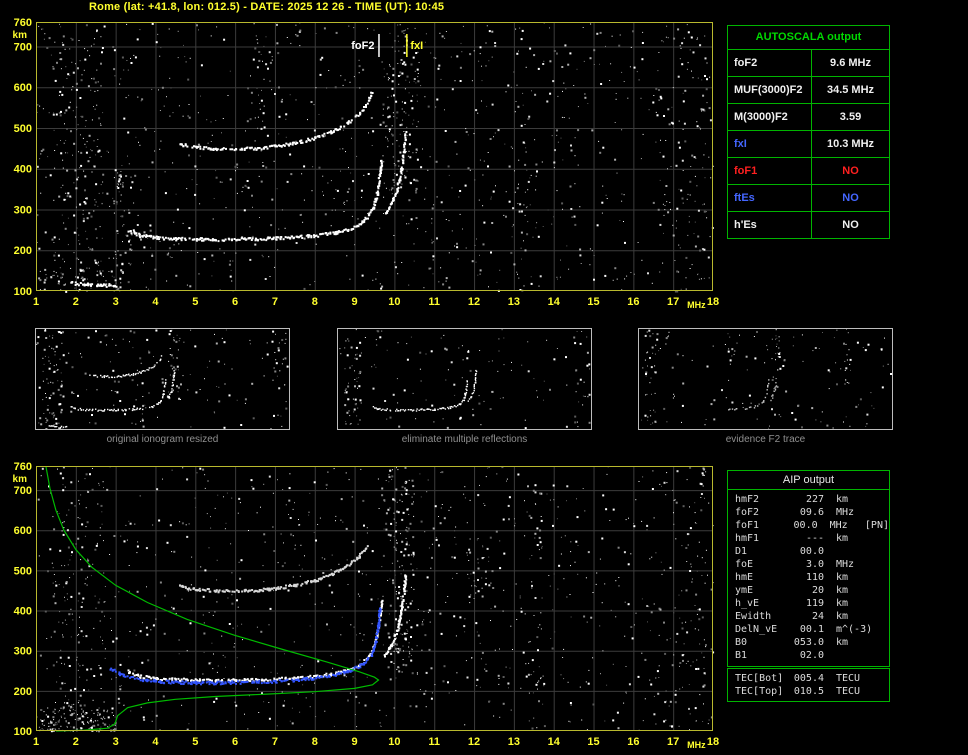 Image resolution: width=968 pixels, height=755 pixels. I want to click on aip-row-label: Ewidth, so click(753, 616).